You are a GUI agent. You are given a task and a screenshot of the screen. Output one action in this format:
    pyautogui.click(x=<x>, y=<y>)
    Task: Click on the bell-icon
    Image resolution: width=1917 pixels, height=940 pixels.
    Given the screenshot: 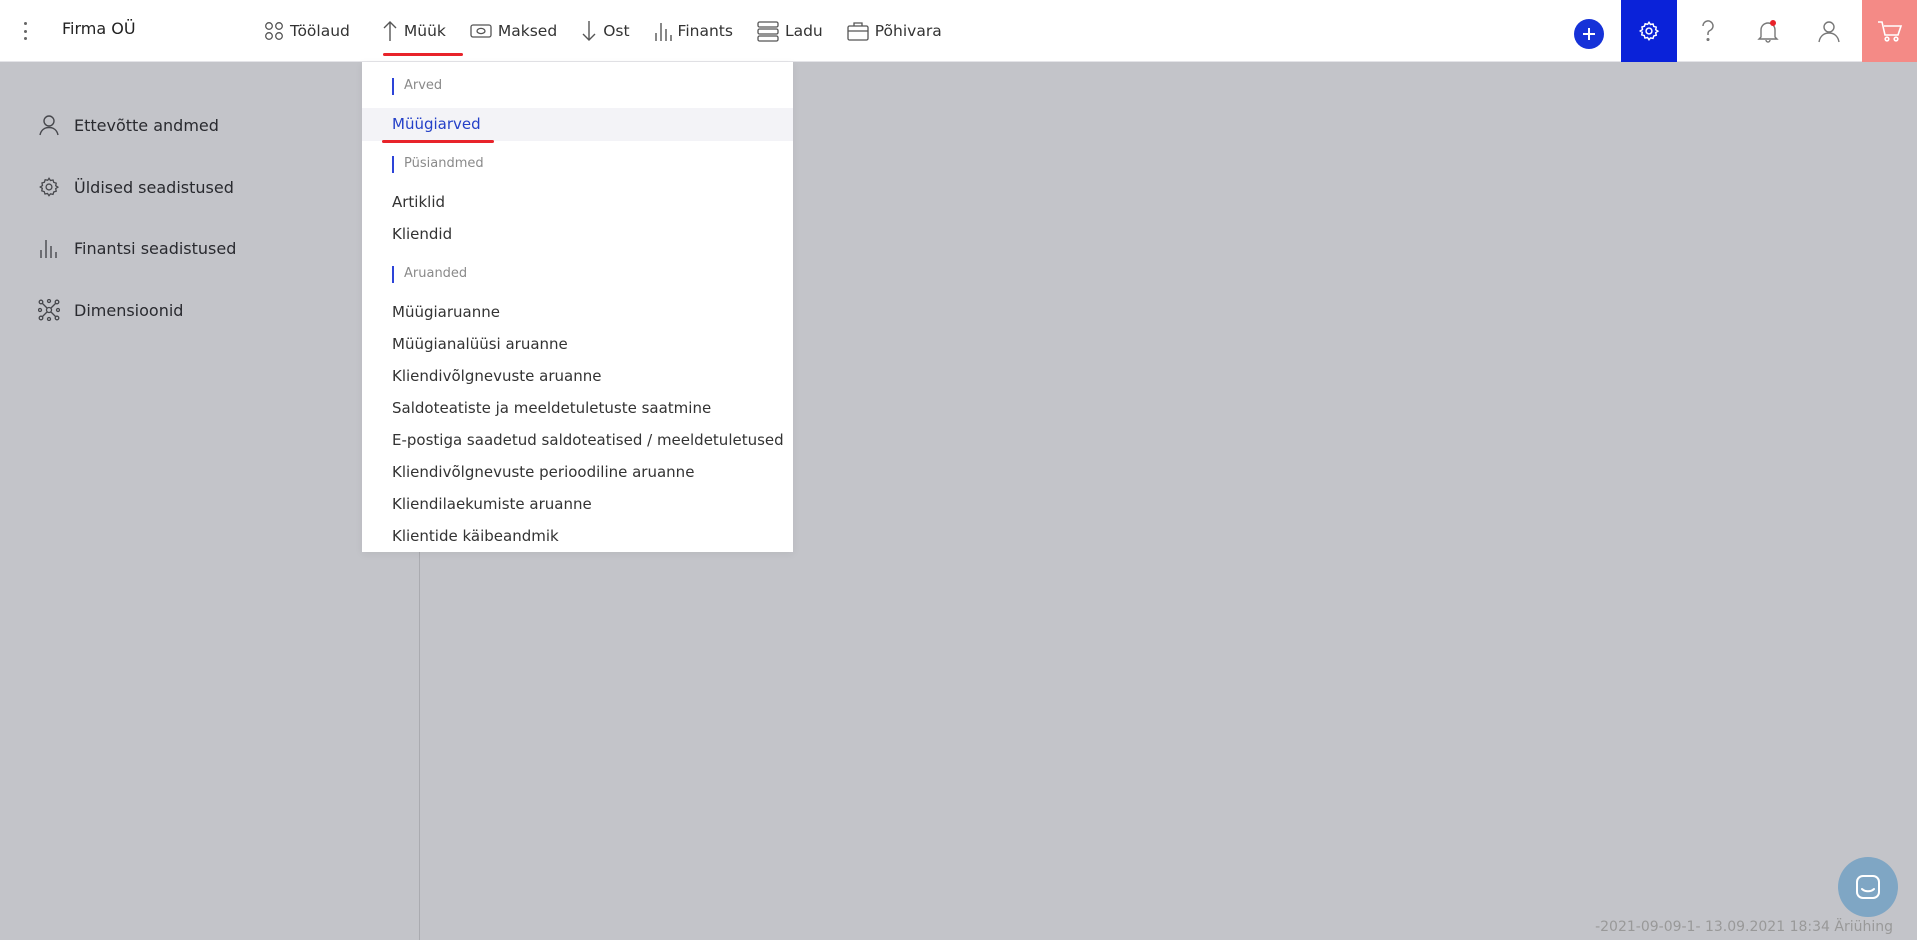 What is the action you would take?
    pyautogui.click(x=1768, y=31)
    